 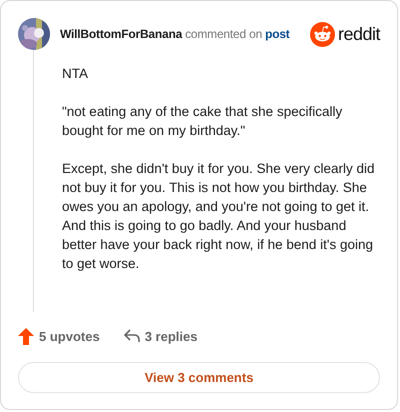 What do you see at coordinates (322, 34) in the screenshot?
I see `alien-logo-icon` at bounding box center [322, 34].